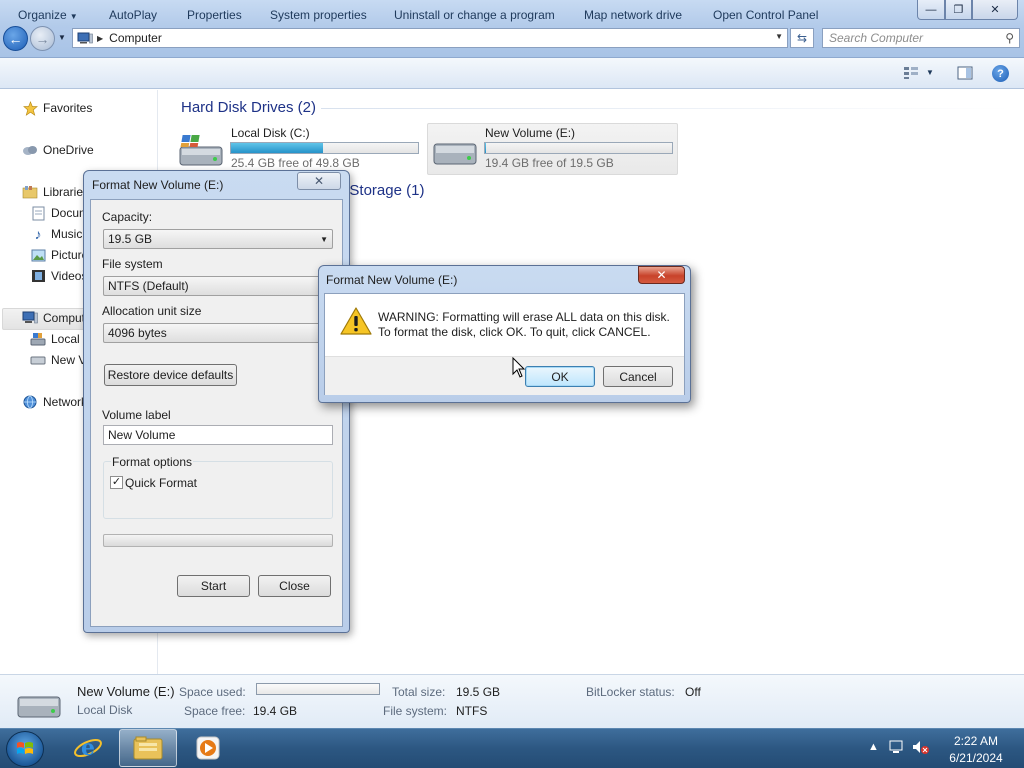 Image resolution: width=1024 pixels, height=768 pixels. Describe the element at coordinates (218, 540) in the screenshot. I see `format-progress-bar` at that location.